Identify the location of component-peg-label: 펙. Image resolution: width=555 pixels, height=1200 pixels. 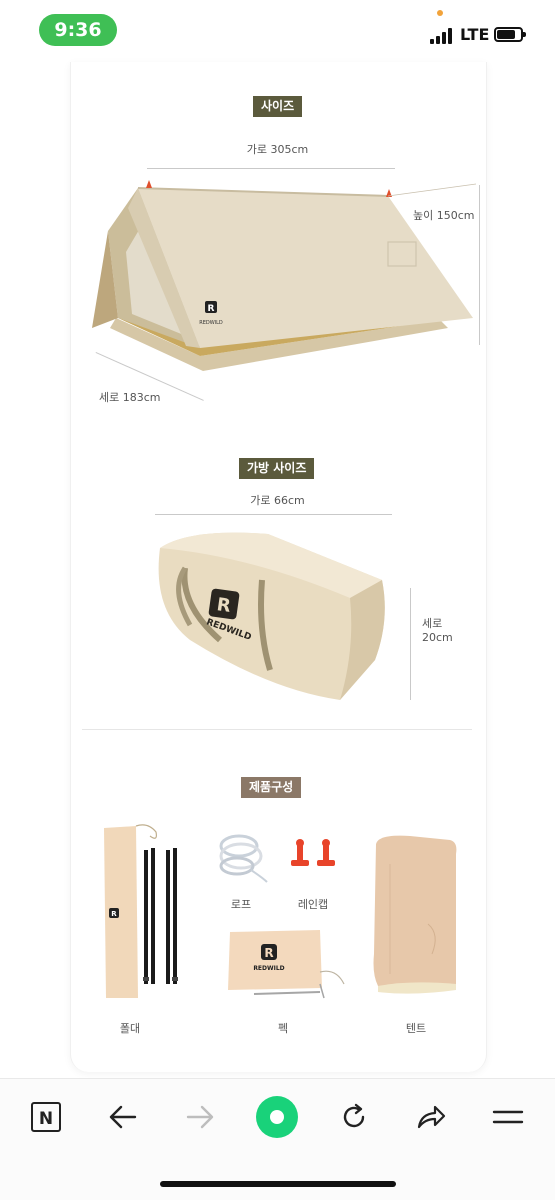
(283, 1028).